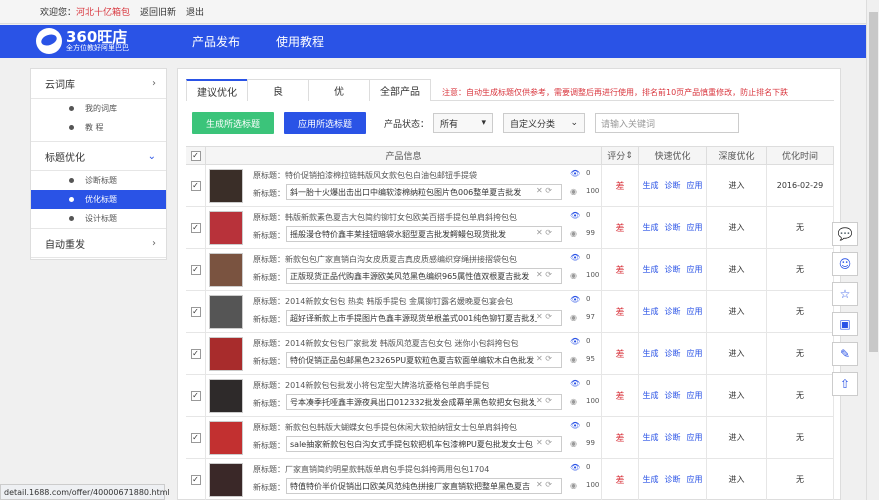 The width and height of the screenshot is (879, 500). What do you see at coordinates (98, 243) in the screenshot?
I see `sidebar-section-auto-repost: 自动重发 ›` at bounding box center [98, 243].